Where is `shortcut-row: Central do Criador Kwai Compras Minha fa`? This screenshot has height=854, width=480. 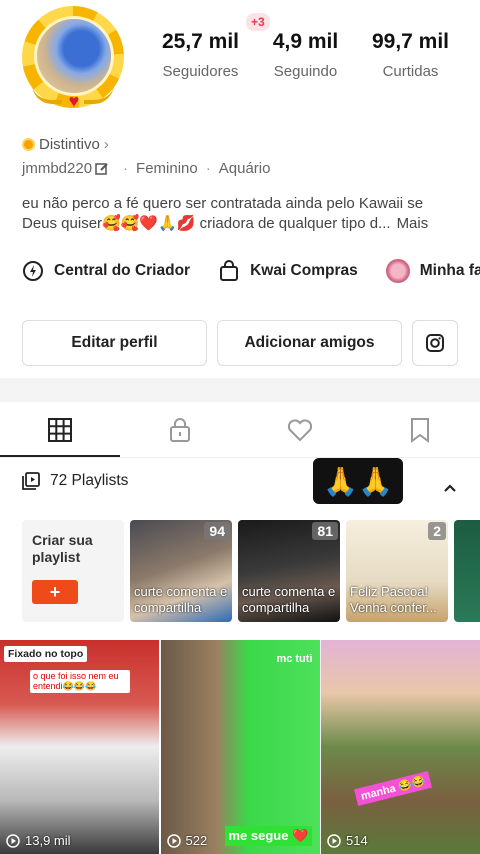
shortcut-row: Central do Criador Kwai Compras Minha fa is located at coordinates (251, 271).